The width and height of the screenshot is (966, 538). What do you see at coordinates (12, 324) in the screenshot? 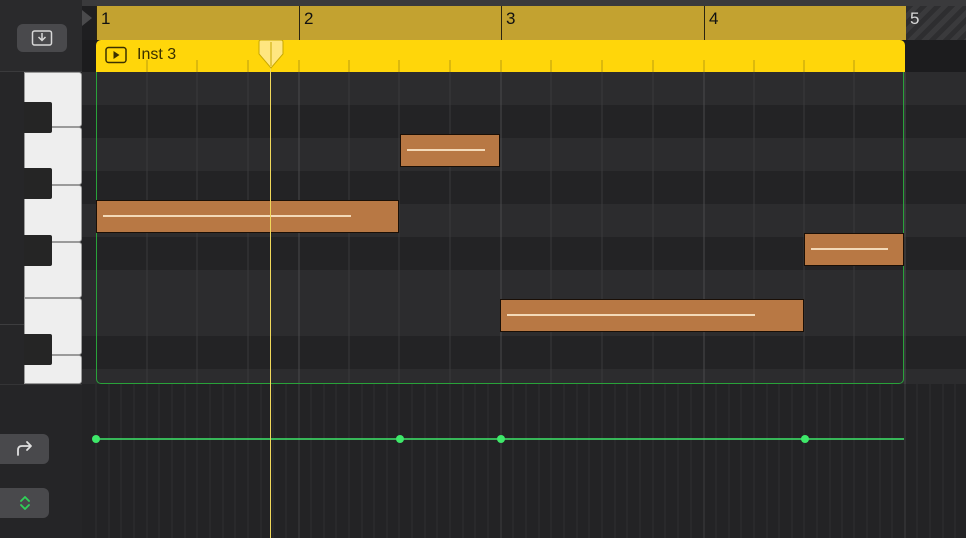
I see `divider` at bounding box center [12, 324].